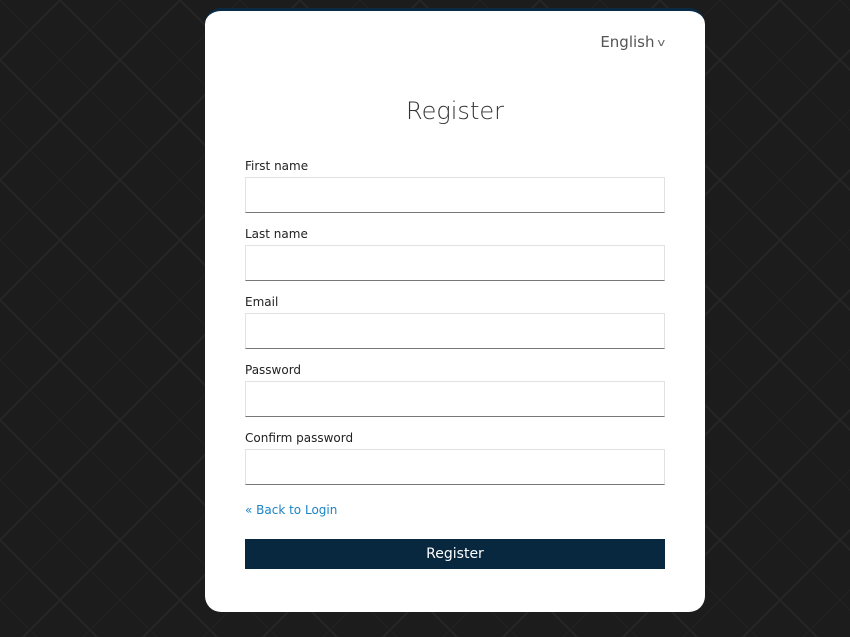 The width and height of the screenshot is (850, 637). I want to click on email-input, so click(455, 331).